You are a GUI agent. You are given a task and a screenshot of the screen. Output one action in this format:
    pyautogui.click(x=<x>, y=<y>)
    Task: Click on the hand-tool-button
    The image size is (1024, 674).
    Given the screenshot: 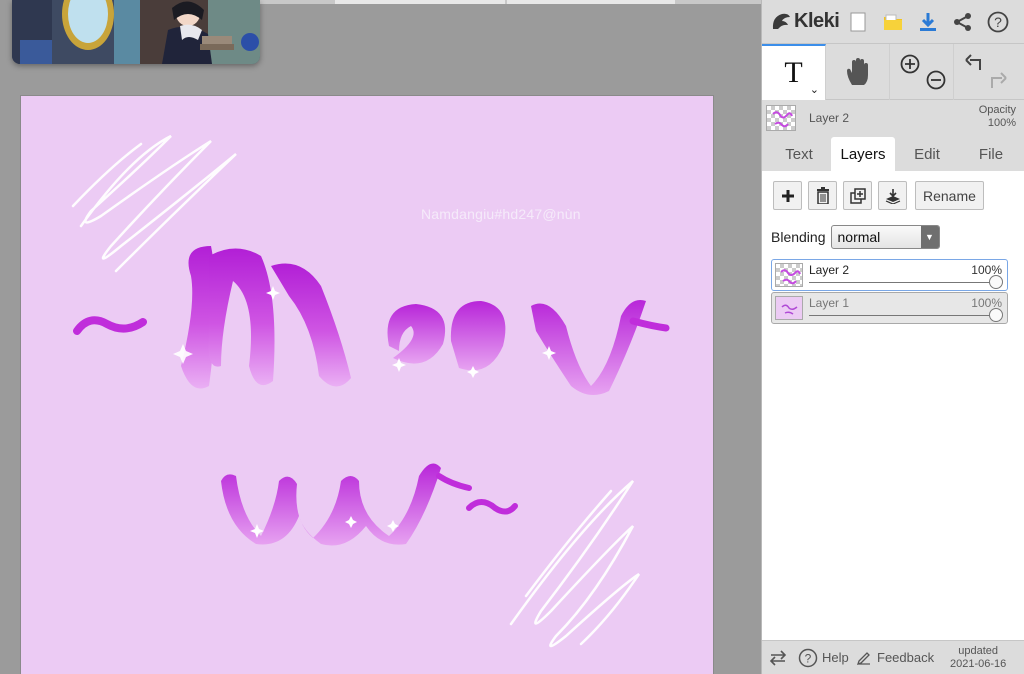 What is the action you would take?
    pyautogui.click(x=858, y=72)
    